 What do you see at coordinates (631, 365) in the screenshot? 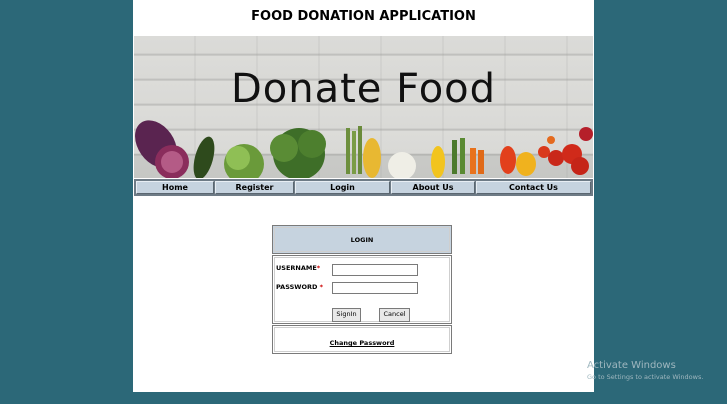
I see `watermark-title: Activate Windows` at bounding box center [631, 365].